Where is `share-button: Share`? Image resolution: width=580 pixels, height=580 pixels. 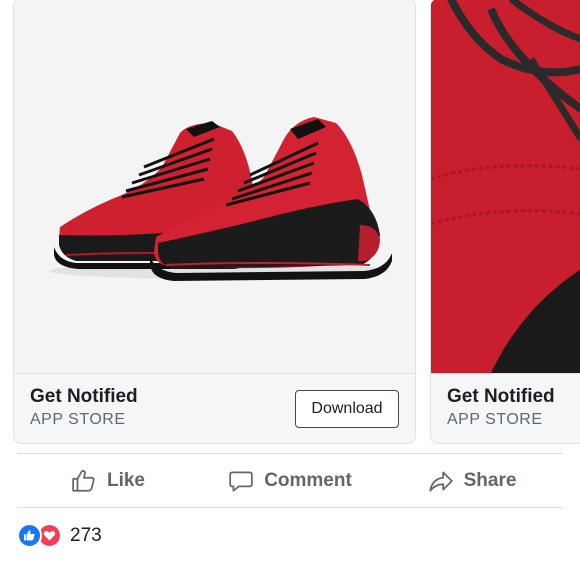
share-button: Share is located at coordinates (472, 481).